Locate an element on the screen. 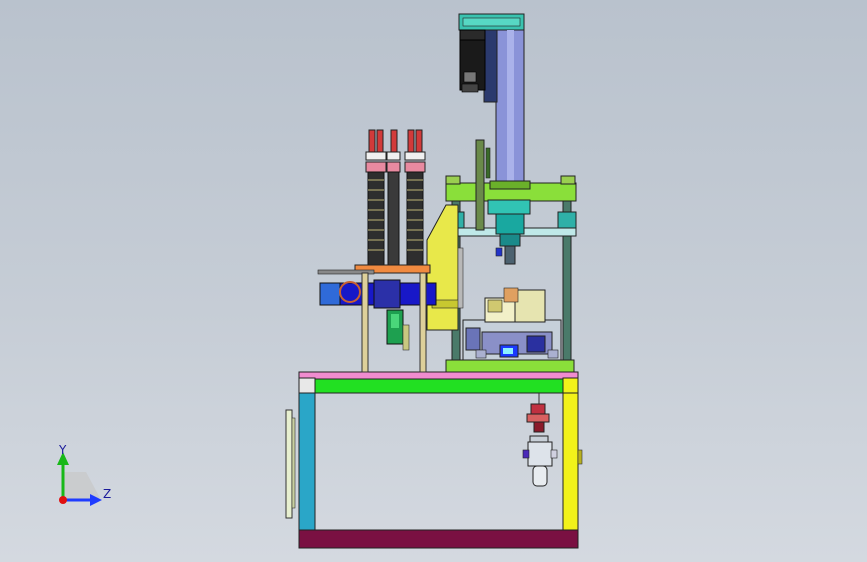  triad-z-label: Z is located at coordinates (107, 494).